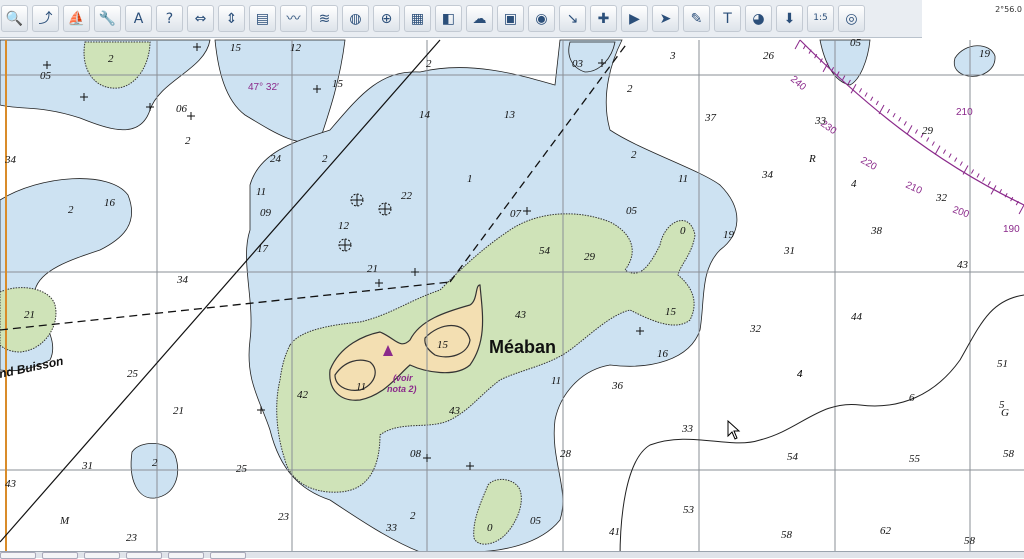 This screenshot has width=1024, height=559. What do you see at coordinates (133, 374) in the screenshot?
I see `depth-sounding: 25` at bounding box center [133, 374].